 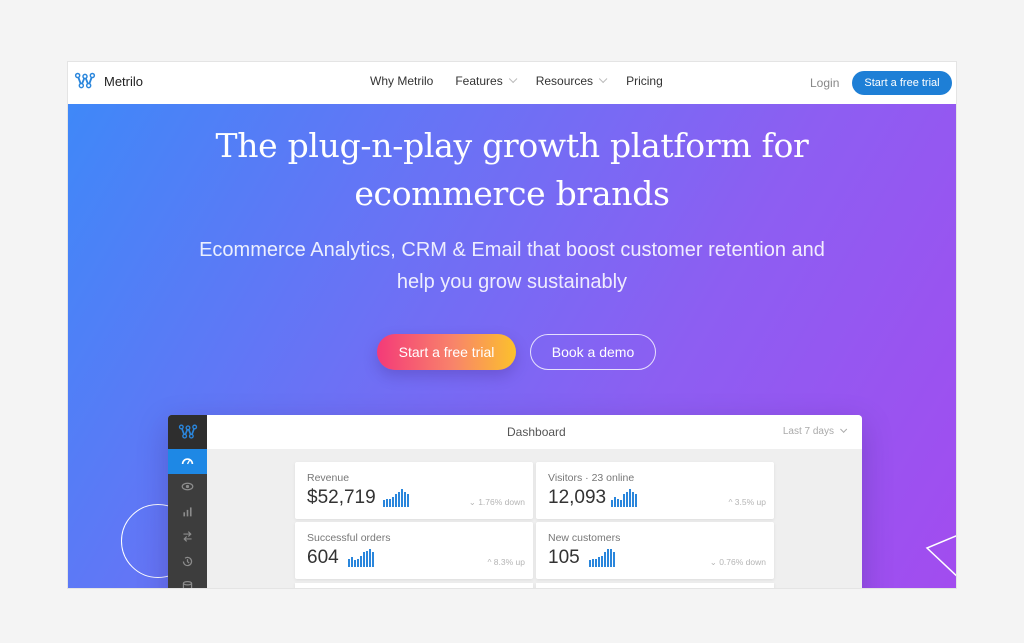 What do you see at coordinates (742, 562) in the screenshot?
I see `metric-delta-text: 0.76% down` at bounding box center [742, 562].